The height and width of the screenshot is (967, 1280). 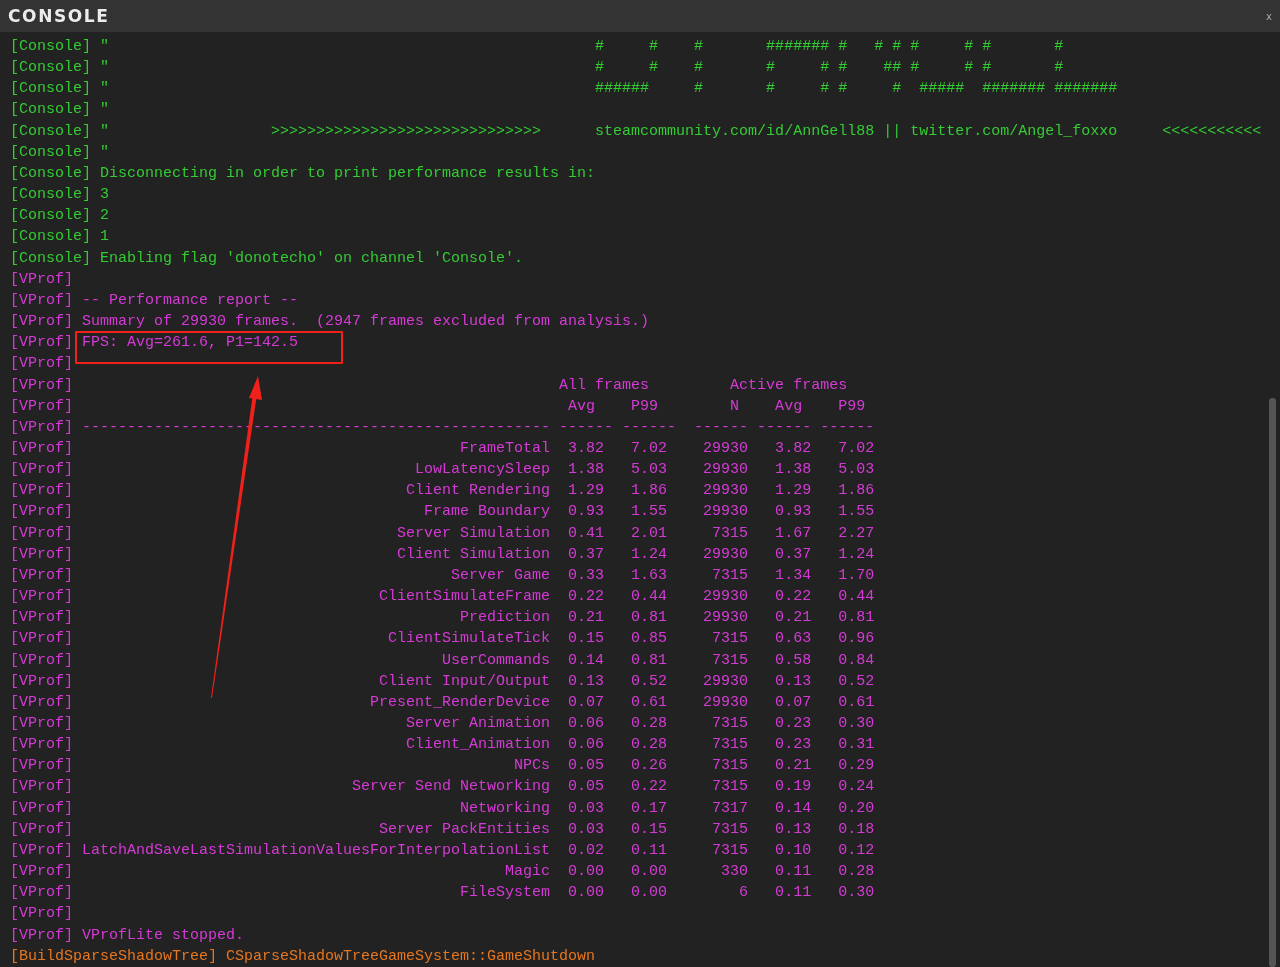 I want to click on log-line: [VProf] Prediction 0.21 0.81 29930 0.21 0.81, so click(x=442, y=618).